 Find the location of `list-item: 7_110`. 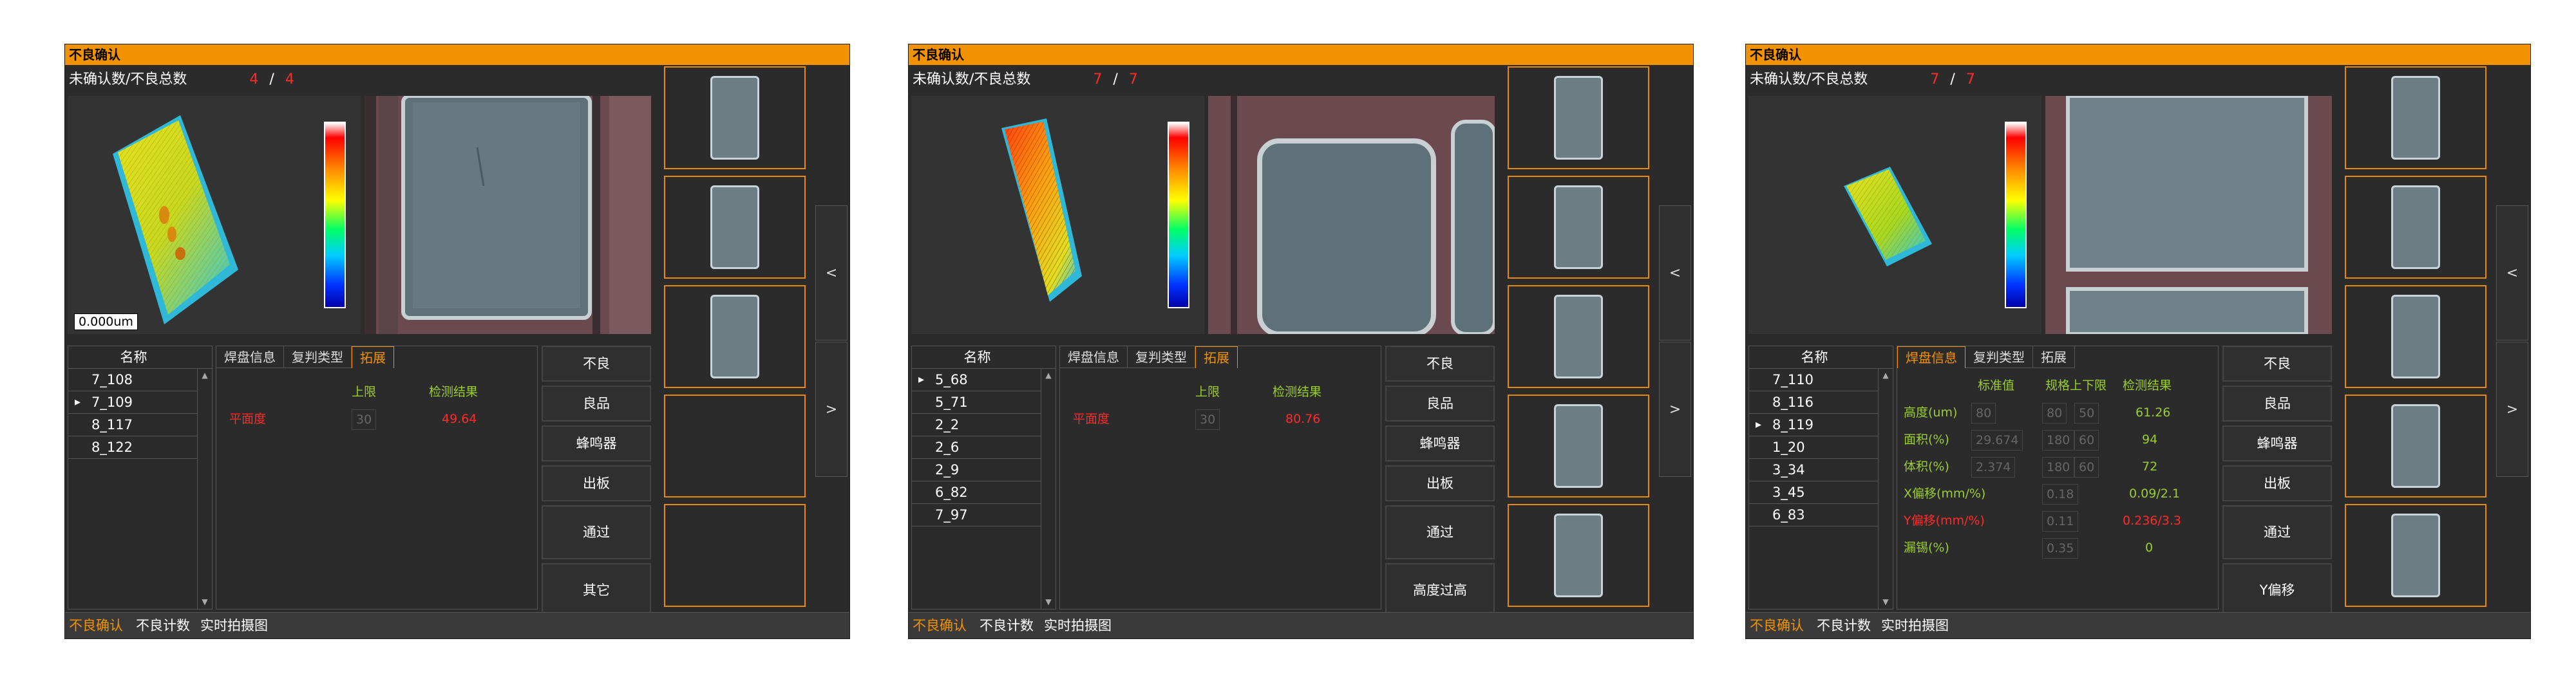

list-item: 7_110 is located at coordinates (1814, 380).